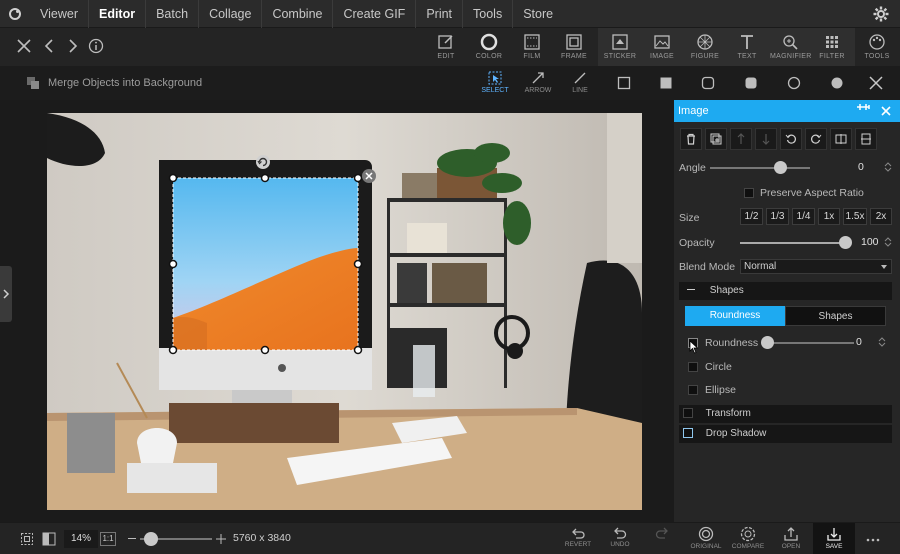  What do you see at coordinates (495, 84) in the screenshot?
I see `select-tool: SELECT` at bounding box center [495, 84].